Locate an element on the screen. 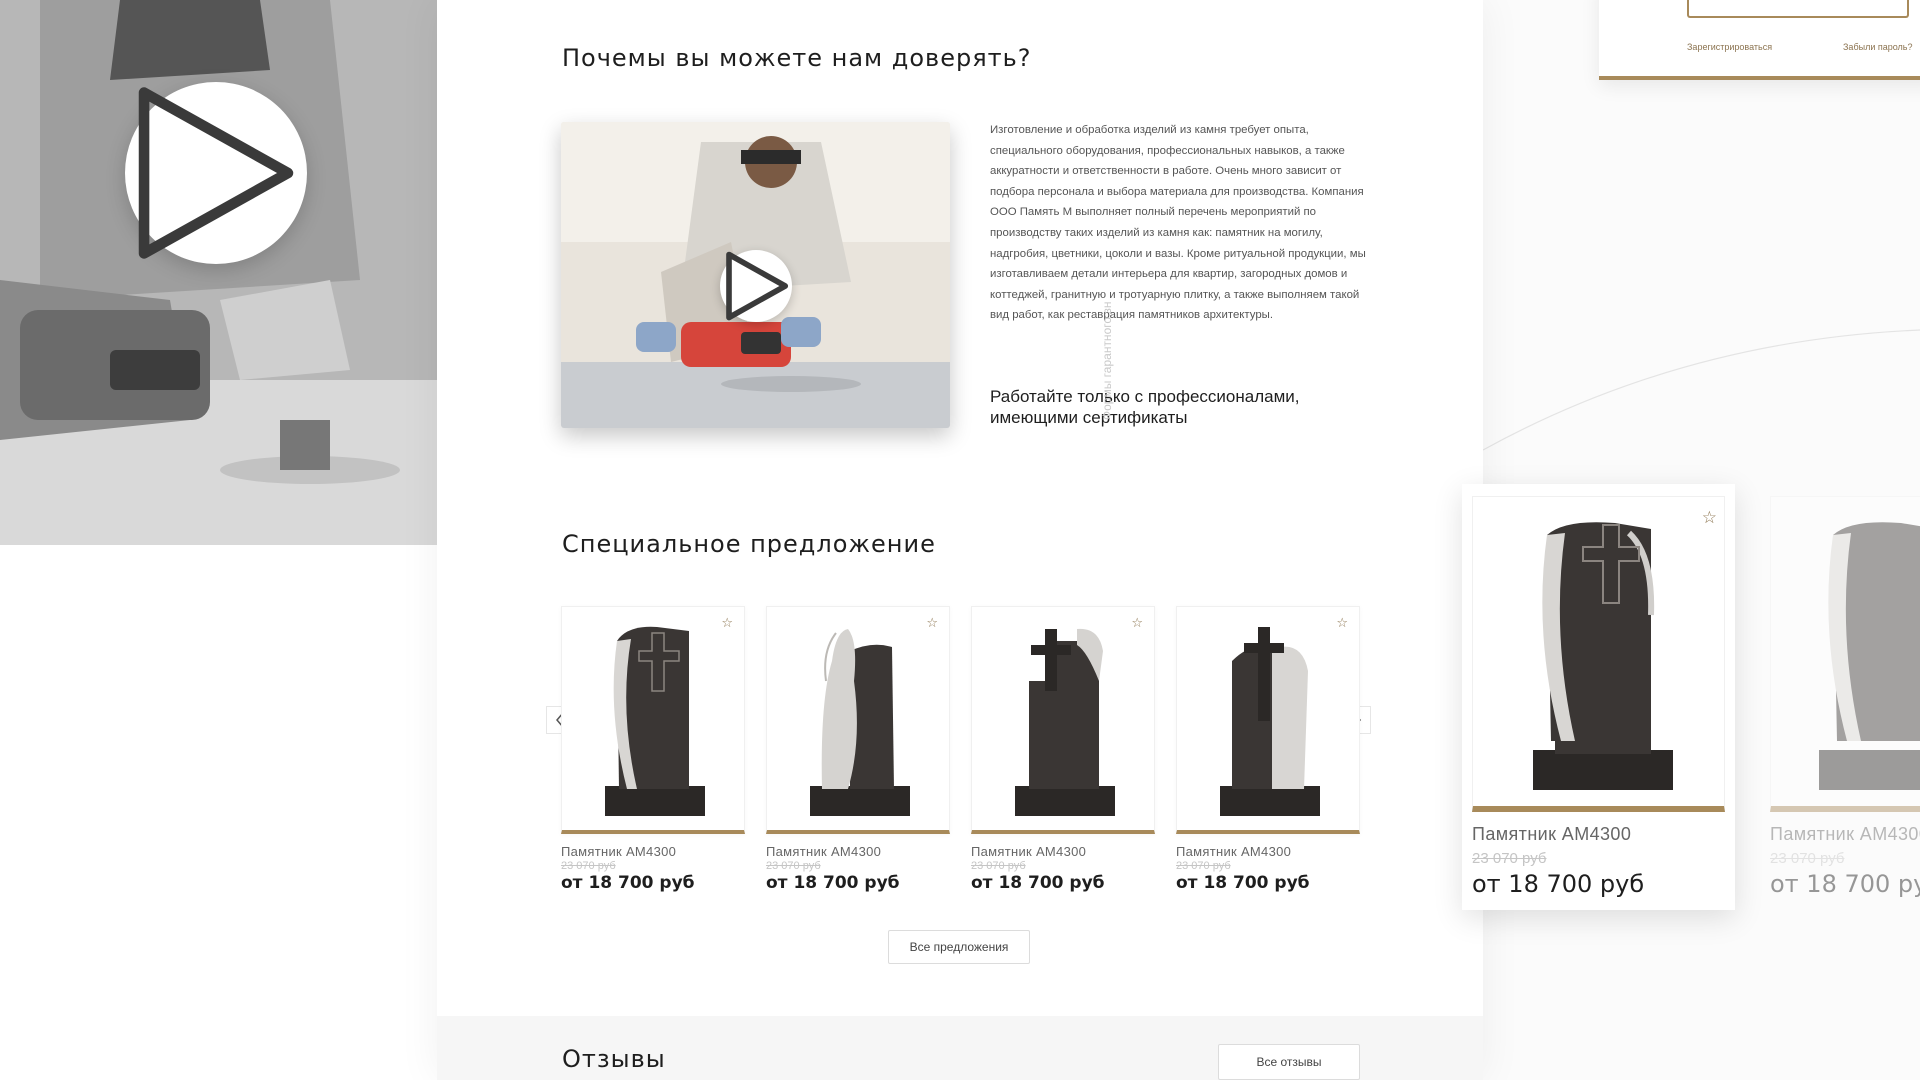  vertical-watermark-text: Формы гарантного зн is located at coordinates (1107, 361).